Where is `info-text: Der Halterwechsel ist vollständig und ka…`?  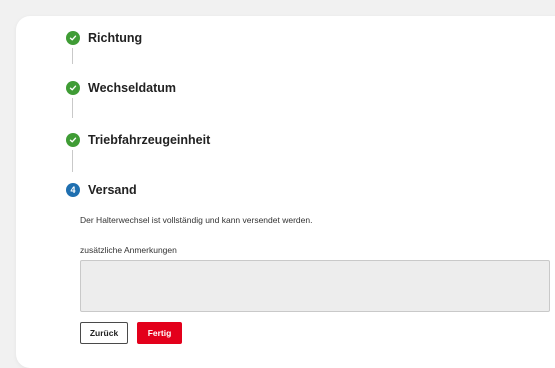 info-text: Der Halterwechsel ist vollständig und ka… is located at coordinates (196, 220).